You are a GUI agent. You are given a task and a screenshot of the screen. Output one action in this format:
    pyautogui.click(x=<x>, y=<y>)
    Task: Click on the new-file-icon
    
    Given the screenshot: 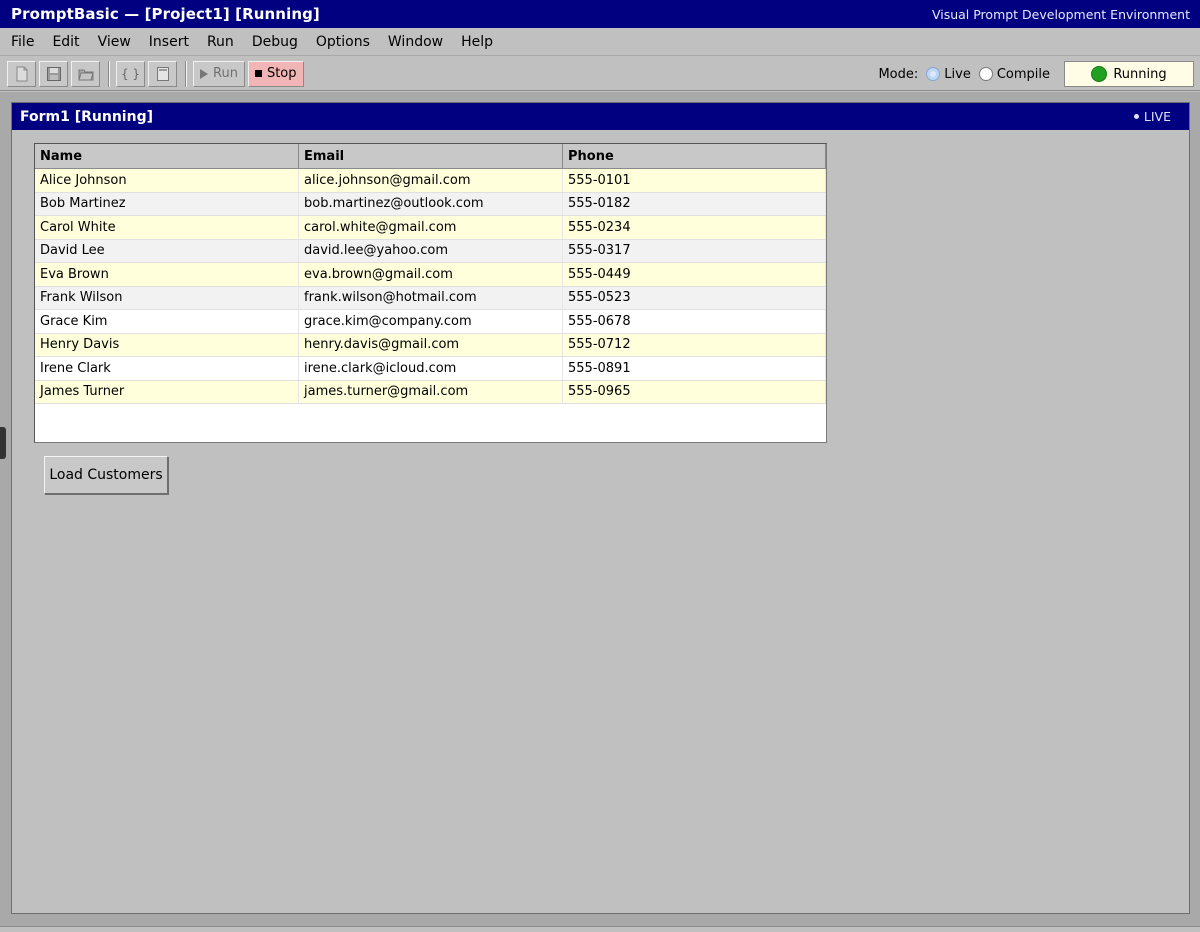 What is the action you would take?
    pyautogui.click(x=21, y=73)
    